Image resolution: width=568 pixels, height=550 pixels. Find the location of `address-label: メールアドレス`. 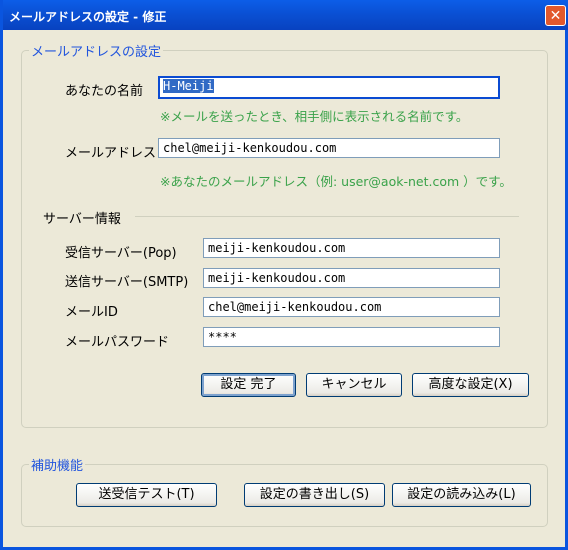

address-label: メールアドレス is located at coordinates (111, 153).